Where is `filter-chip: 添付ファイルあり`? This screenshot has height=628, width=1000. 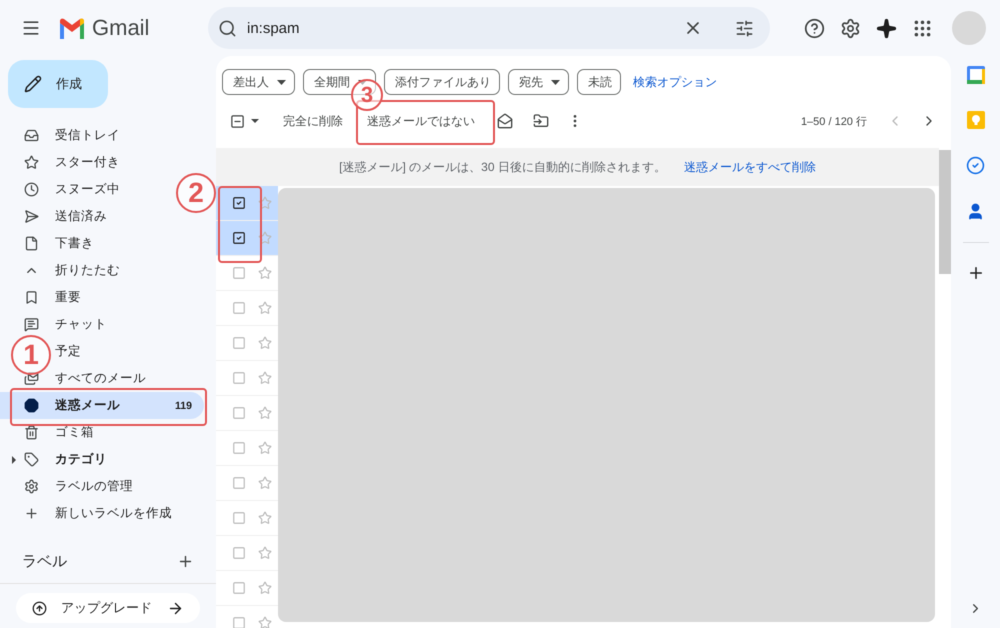 filter-chip: 添付ファイルあり is located at coordinates (442, 82).